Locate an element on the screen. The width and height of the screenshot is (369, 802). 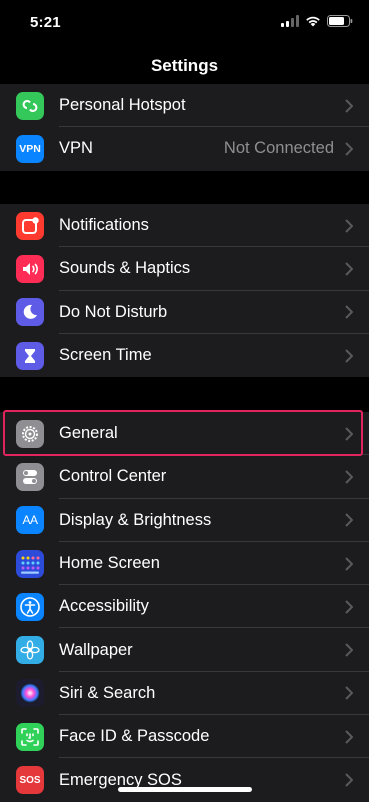
row-label: Wallpaper is located at coordinates (96, 649).